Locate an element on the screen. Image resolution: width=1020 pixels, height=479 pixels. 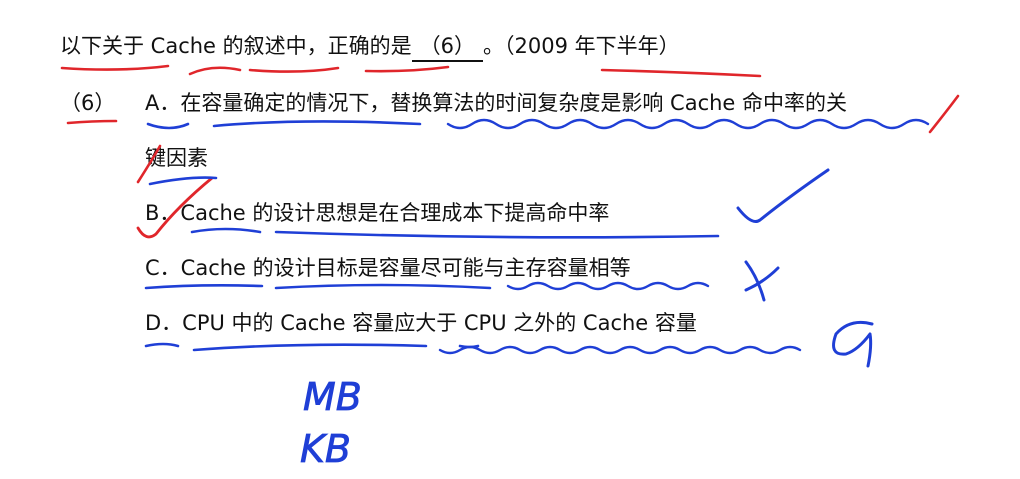
question-number: （6） is located at coordinates (88, 103).